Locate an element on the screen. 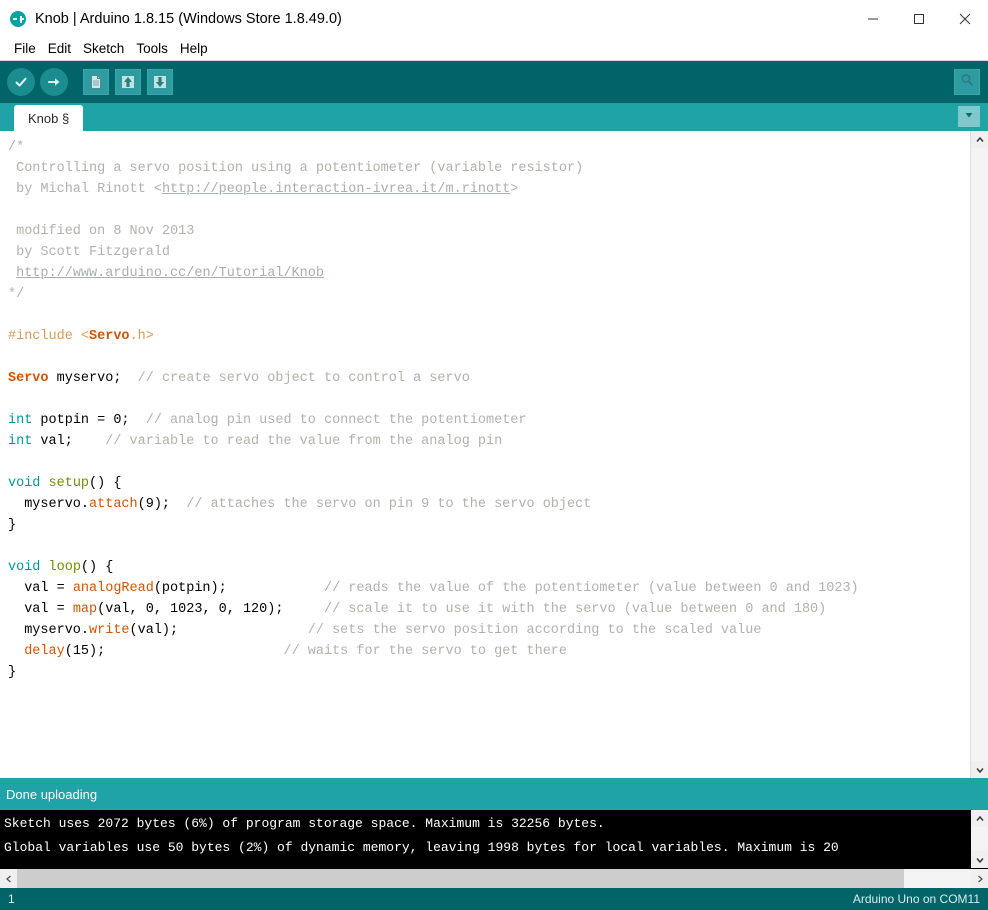  code-line: */ is located at coordinates (489, 294).